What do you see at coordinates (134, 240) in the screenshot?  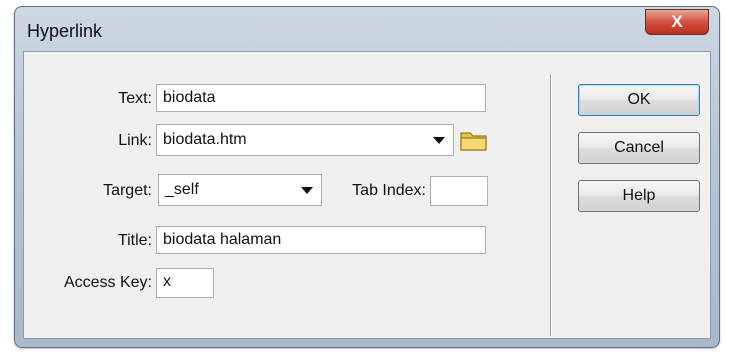 I see `title-label: Title:` at bounding box center [134, 240].